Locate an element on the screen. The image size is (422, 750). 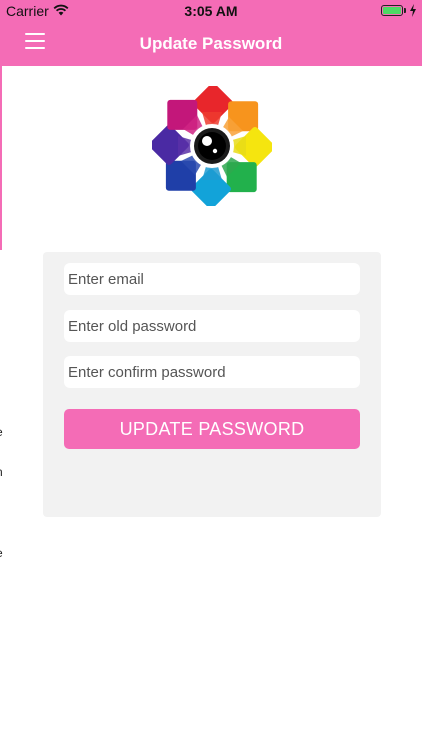
status-bar: Carrier 3:05 AM is located at coordinates (211, 11).